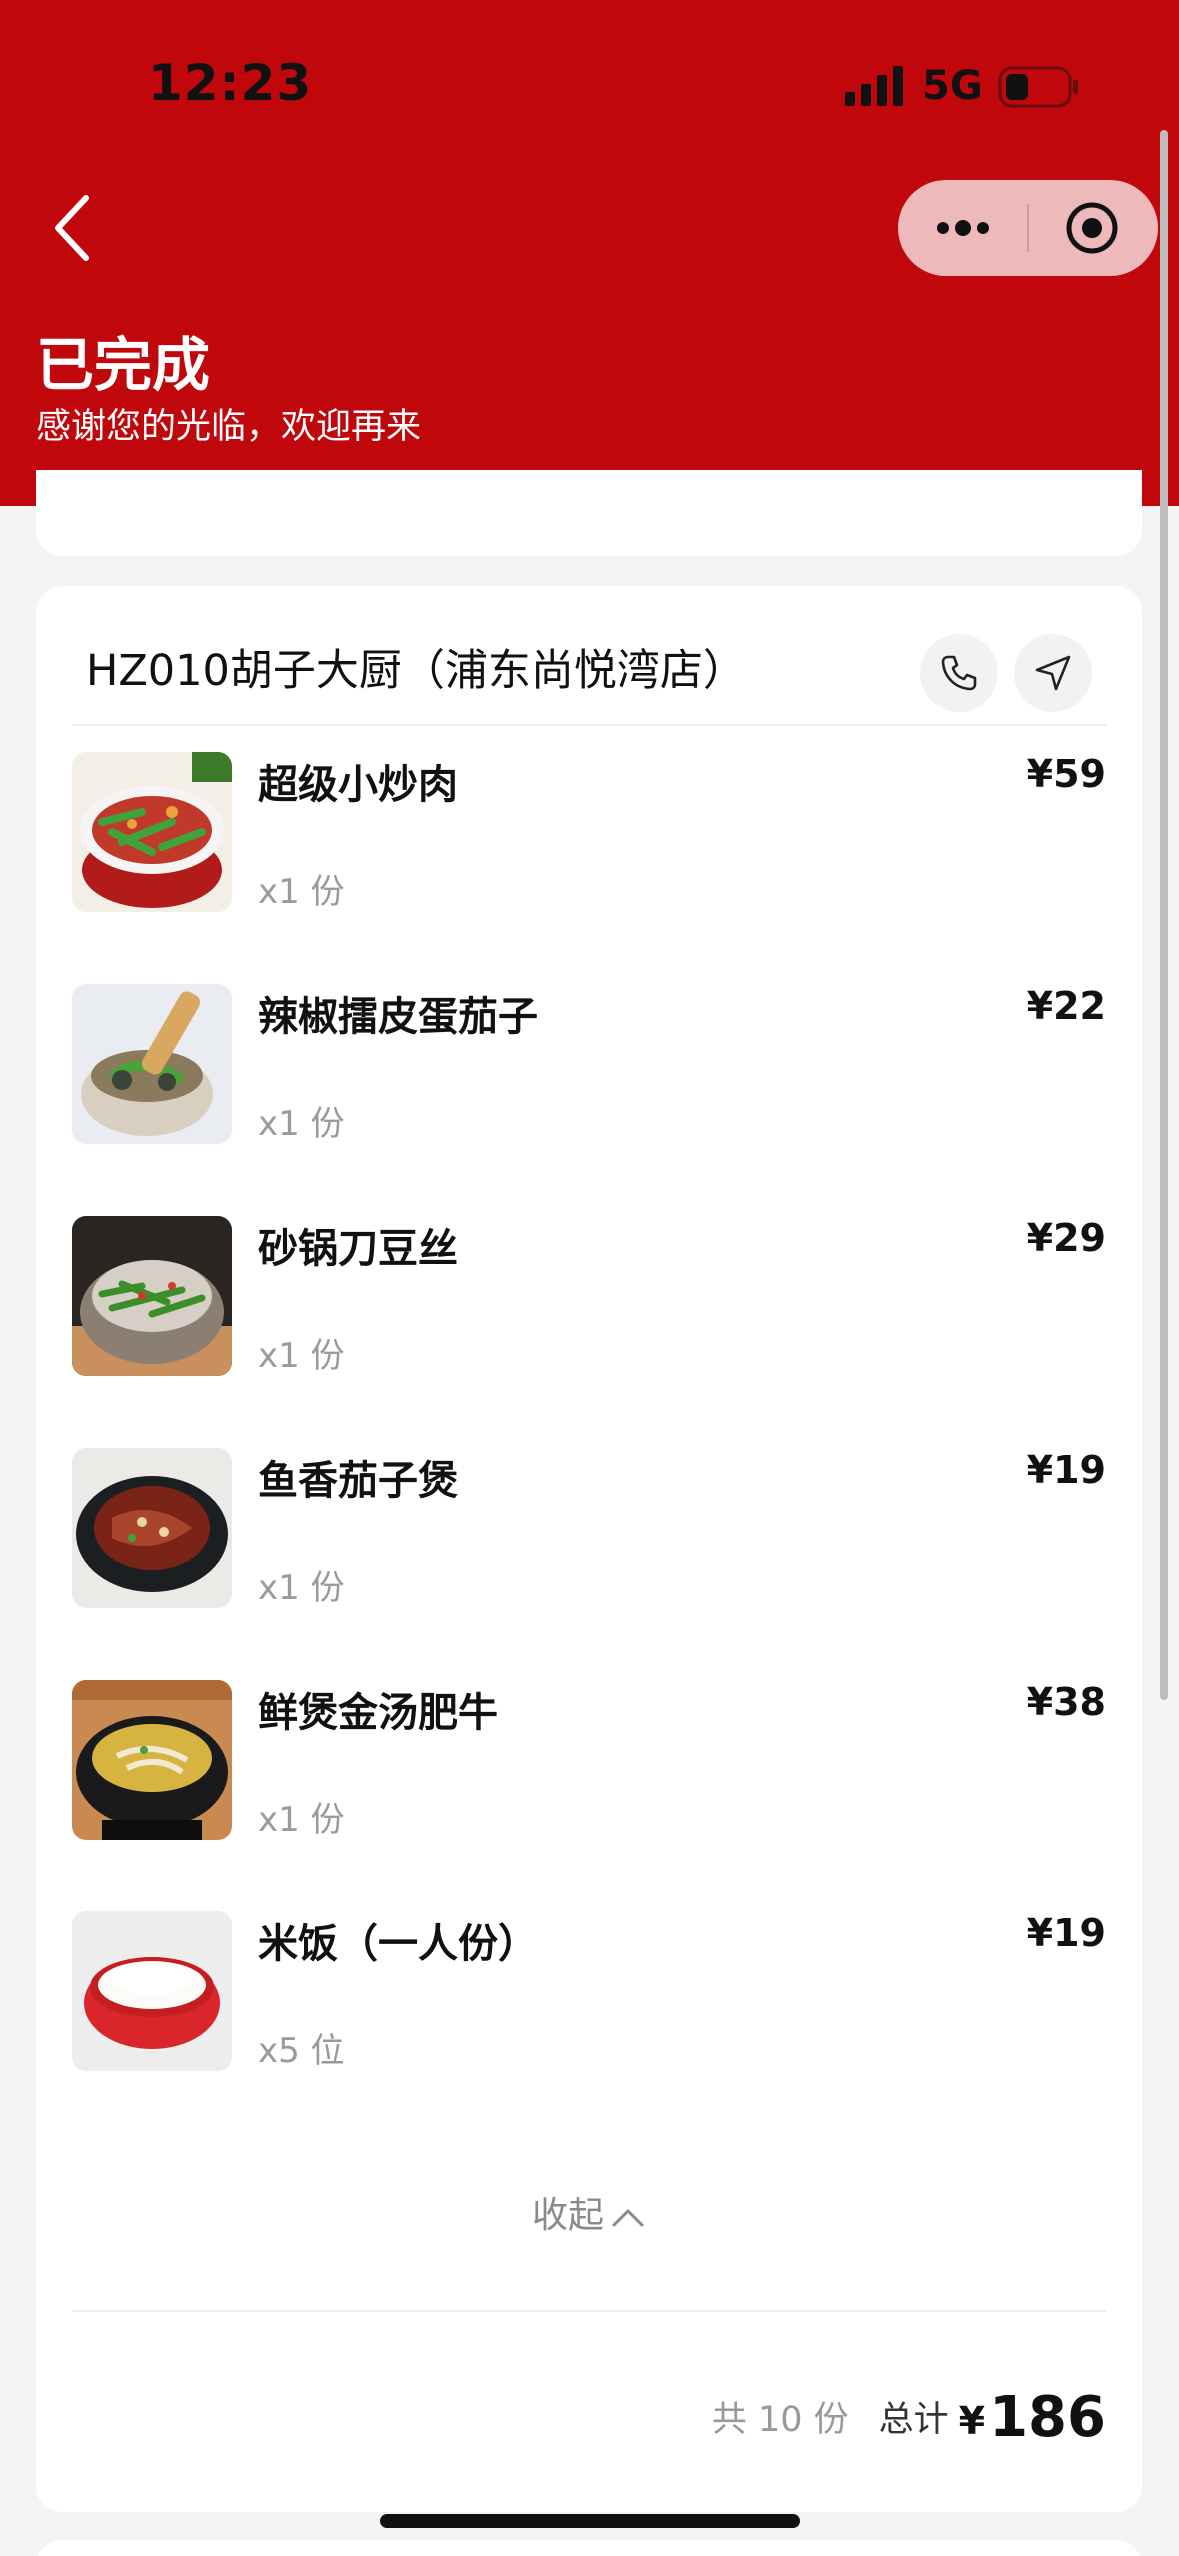  Describe the element at coordinates (628, 2218) in the screenshot. I see `chevron-up-icon` at that location.